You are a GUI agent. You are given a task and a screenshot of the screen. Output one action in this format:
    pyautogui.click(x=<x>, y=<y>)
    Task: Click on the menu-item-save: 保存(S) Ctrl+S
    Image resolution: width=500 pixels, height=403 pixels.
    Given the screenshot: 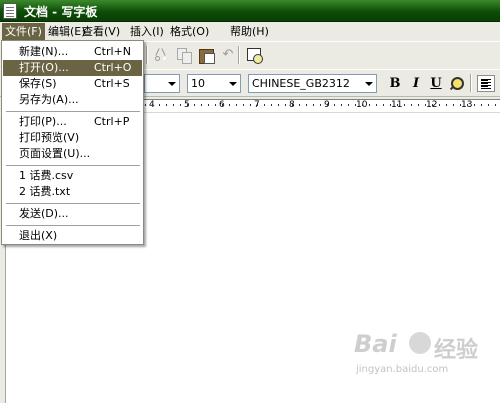 What is the action you would take?
    pyautogui.click(x=72, y=84)
    